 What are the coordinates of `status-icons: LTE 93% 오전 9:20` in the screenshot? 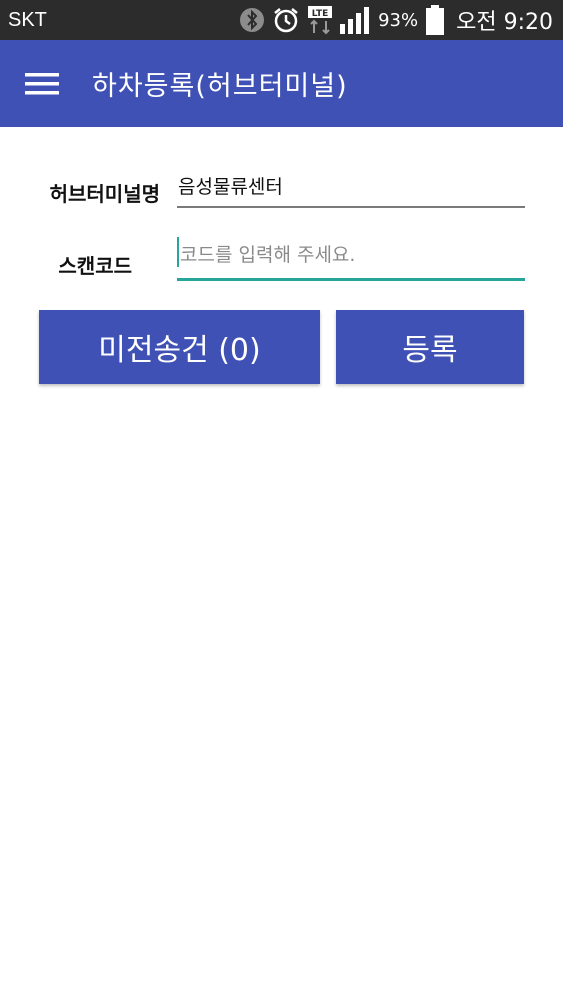 It's located at (396, 20).